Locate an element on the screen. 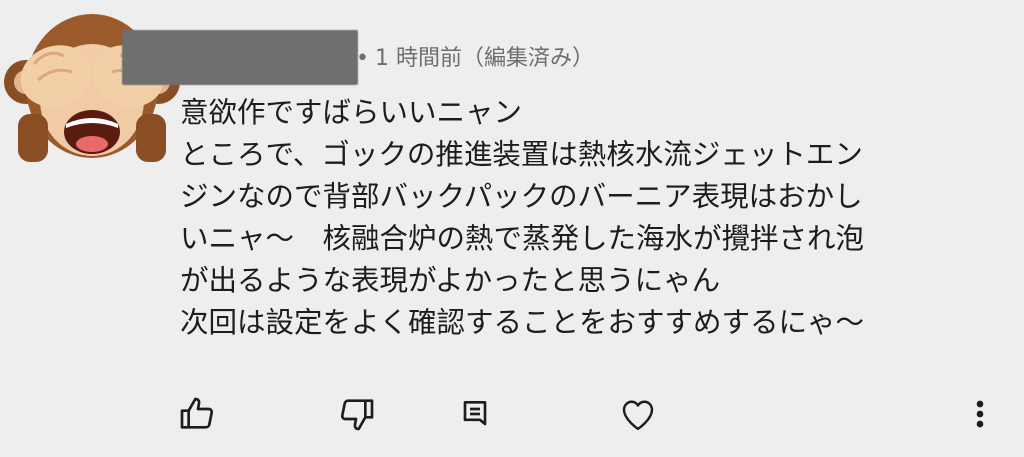 The image size is (1024, 457). dislike-button is located at coordinates (357, 414).